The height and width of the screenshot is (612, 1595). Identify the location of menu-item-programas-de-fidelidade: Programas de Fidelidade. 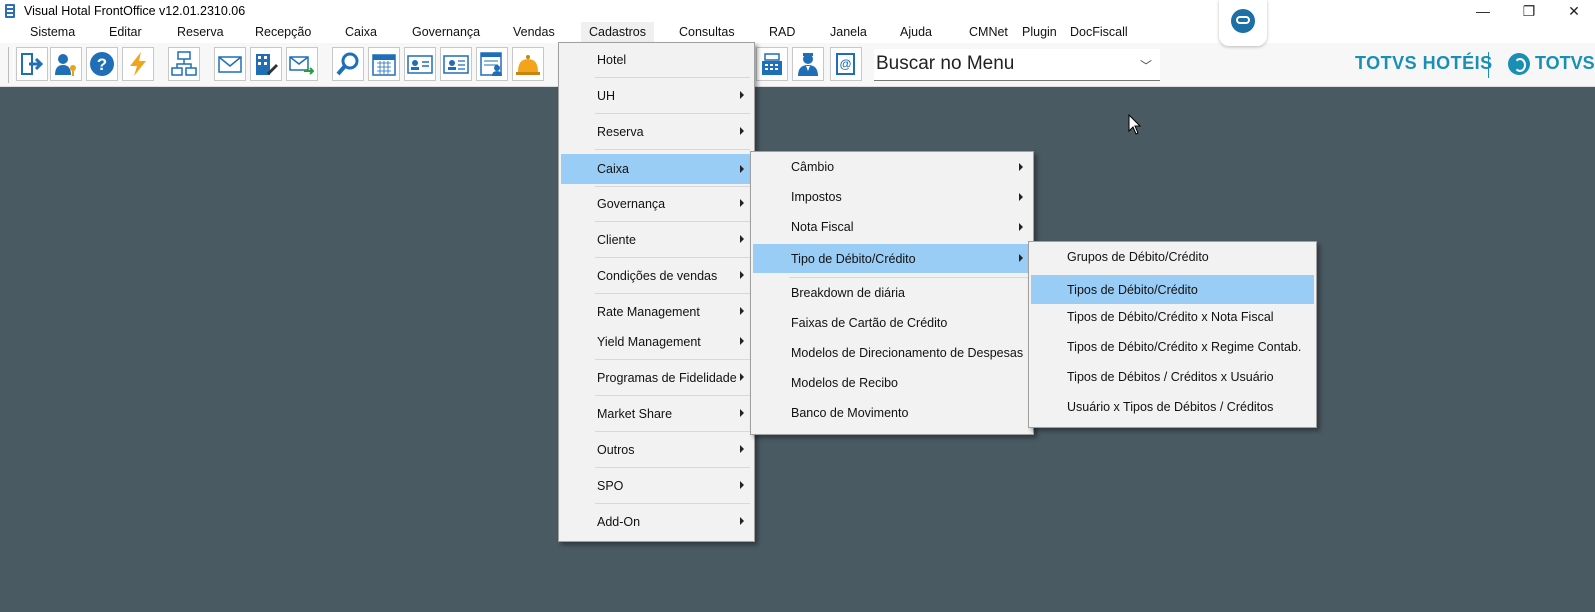
(656, 377).